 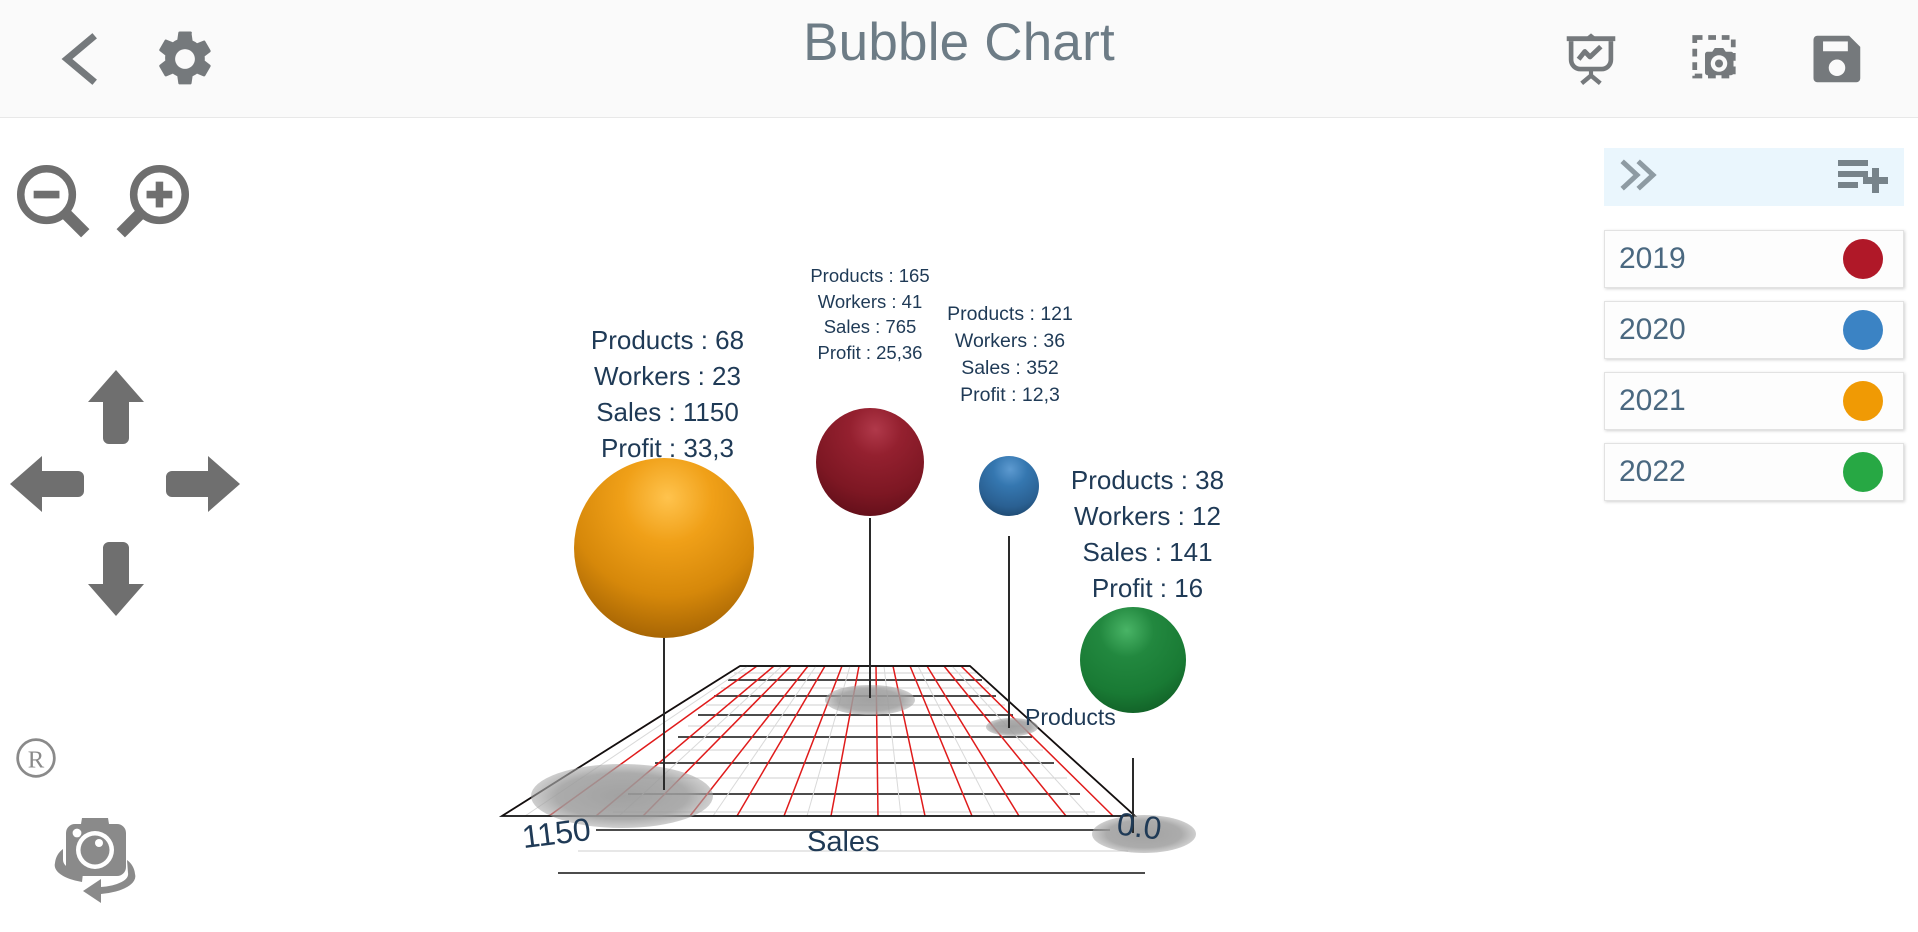 I want to click on pan-left-button, so click(x=47, y=484).